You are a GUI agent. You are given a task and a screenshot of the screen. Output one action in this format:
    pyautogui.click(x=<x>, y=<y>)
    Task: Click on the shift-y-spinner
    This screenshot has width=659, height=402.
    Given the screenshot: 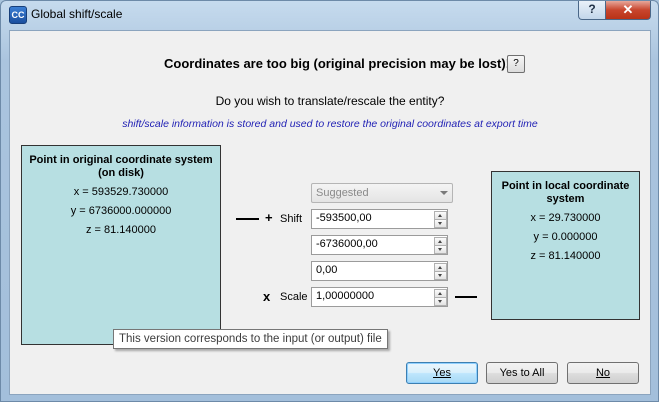 What is the action you would take?
    pyautogui.click(x=440, y=245)
    